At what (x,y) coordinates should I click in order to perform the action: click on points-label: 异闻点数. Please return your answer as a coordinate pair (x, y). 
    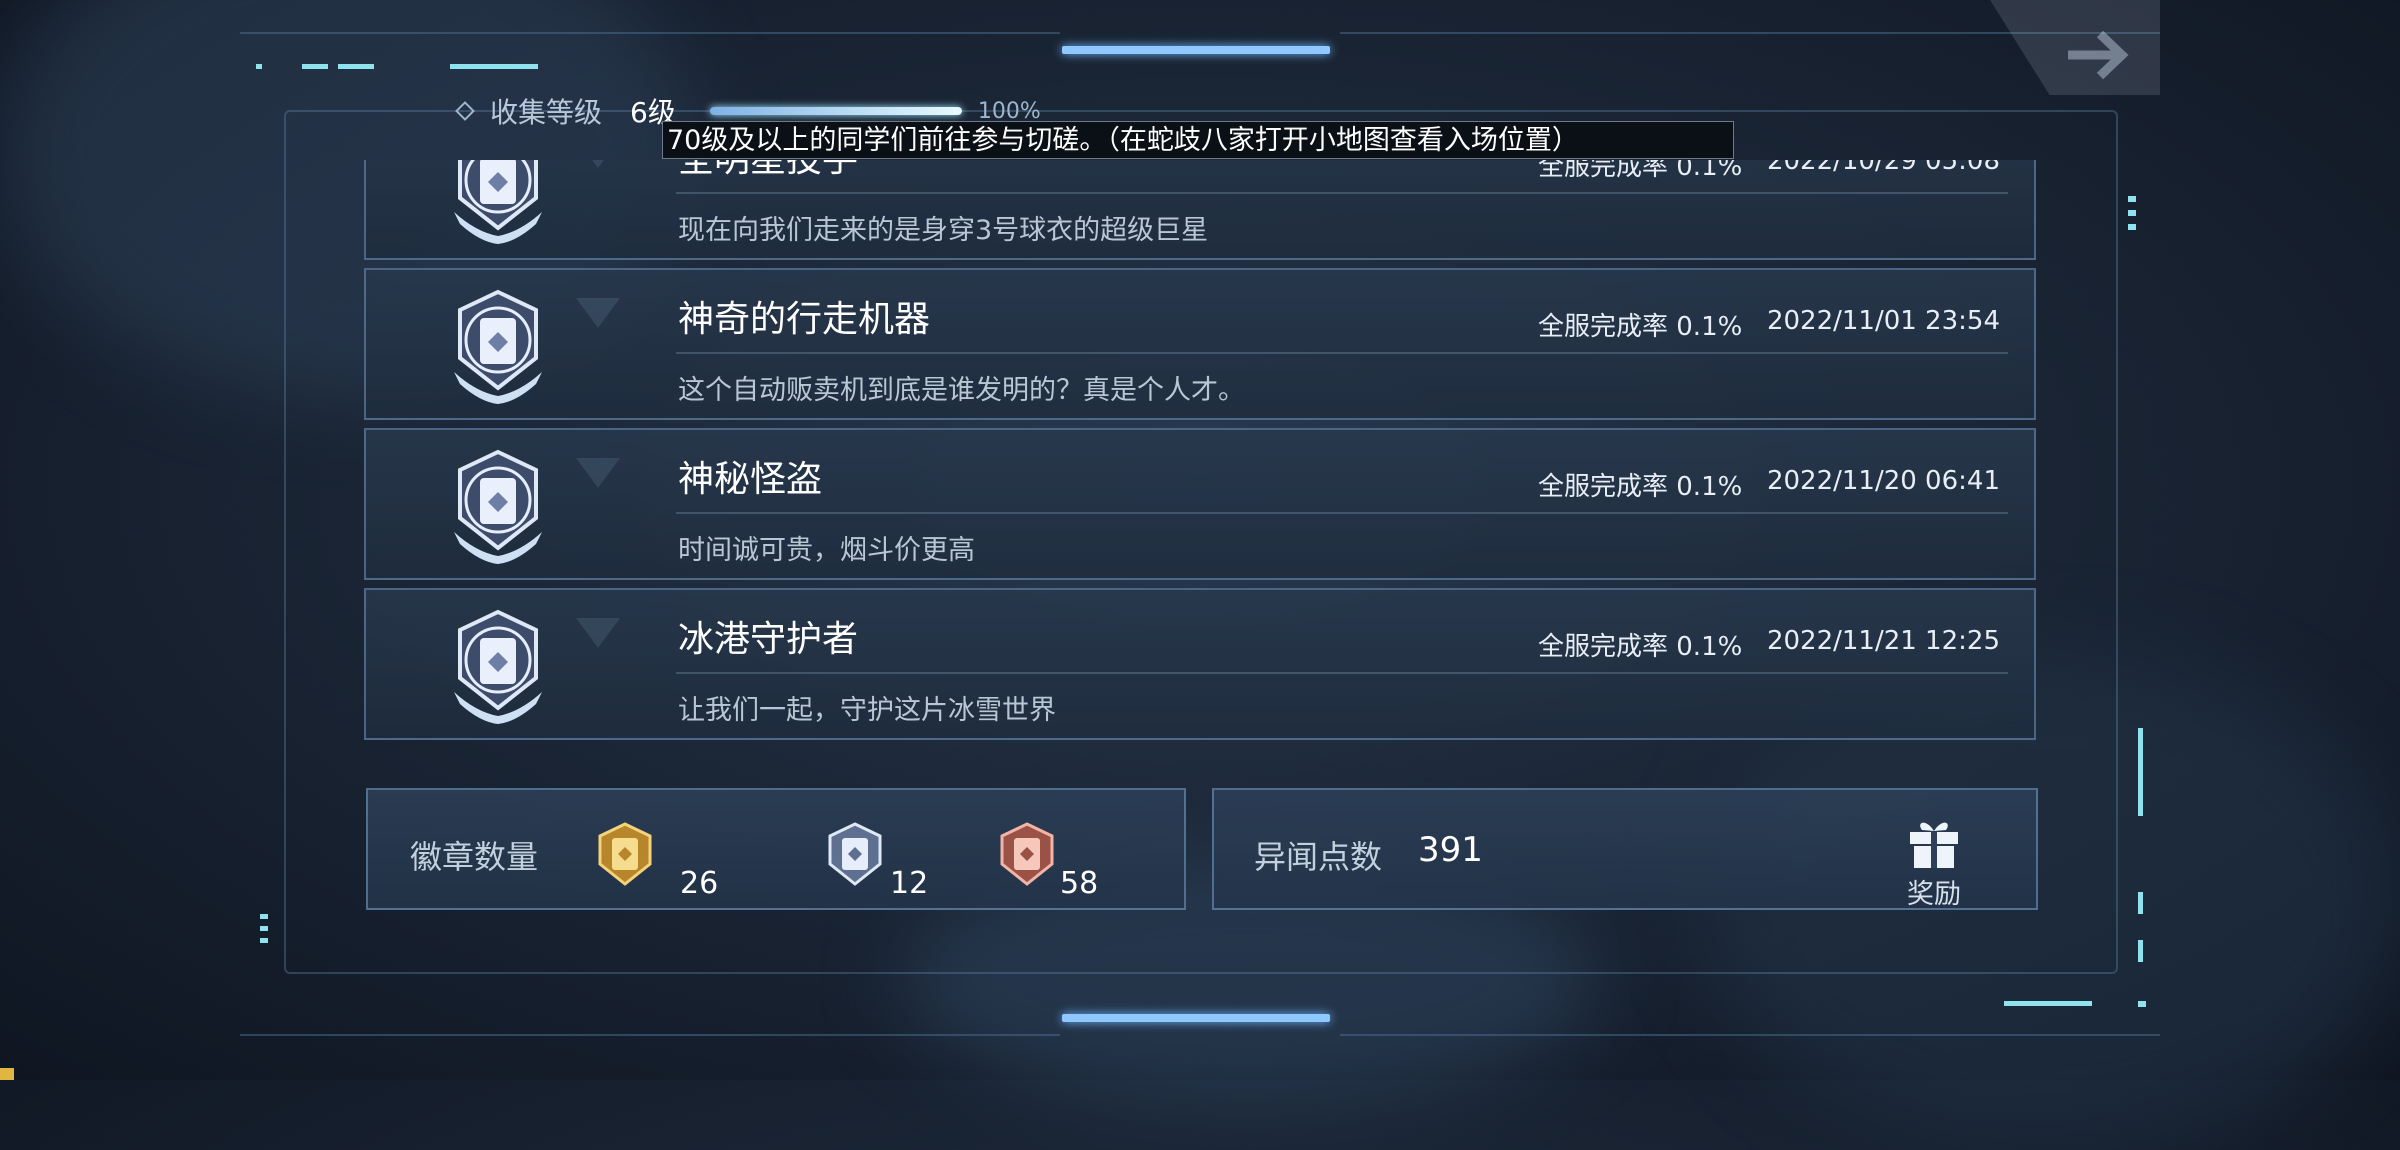
    Looking at the image, I should click on (1318, 857).